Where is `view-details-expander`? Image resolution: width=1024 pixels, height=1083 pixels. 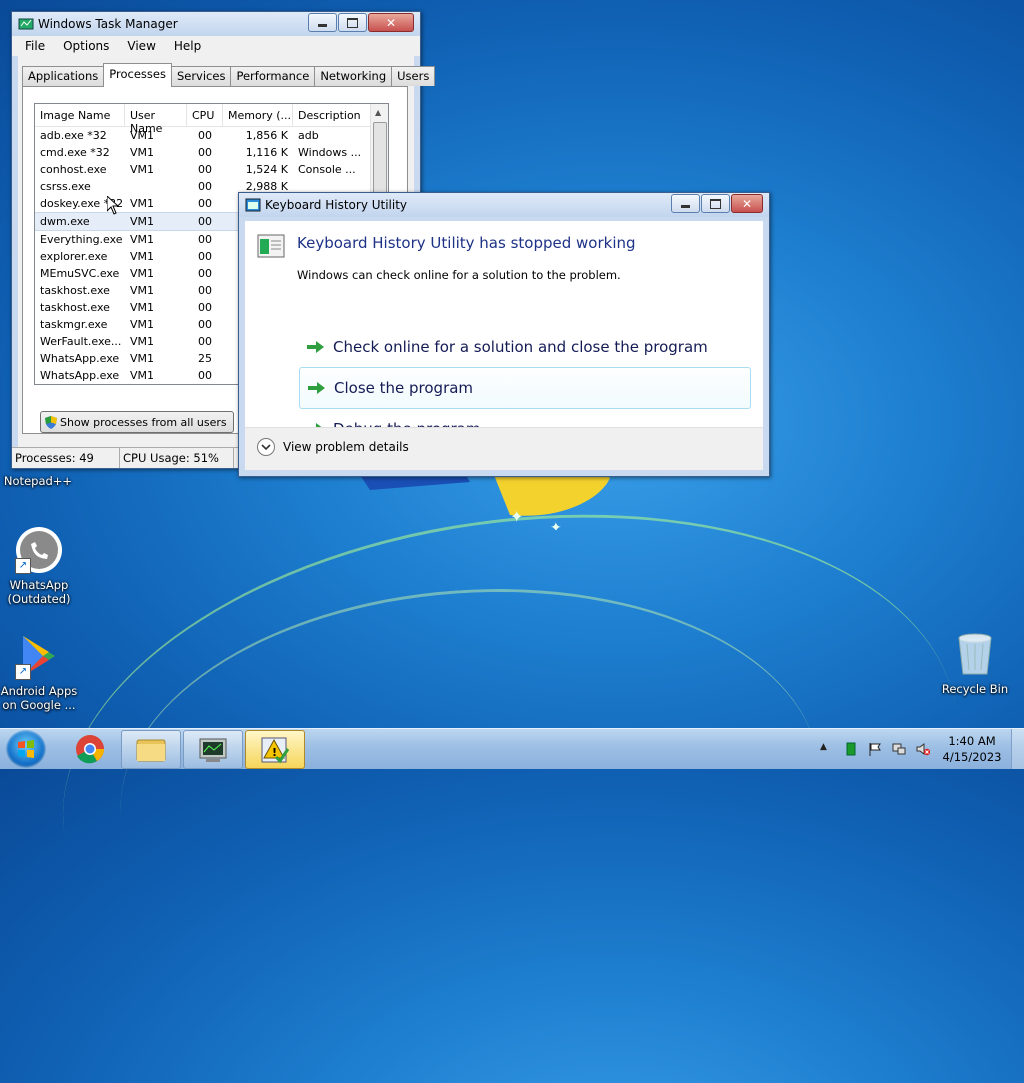
view-details-expander is located at coordinates (266, 447).